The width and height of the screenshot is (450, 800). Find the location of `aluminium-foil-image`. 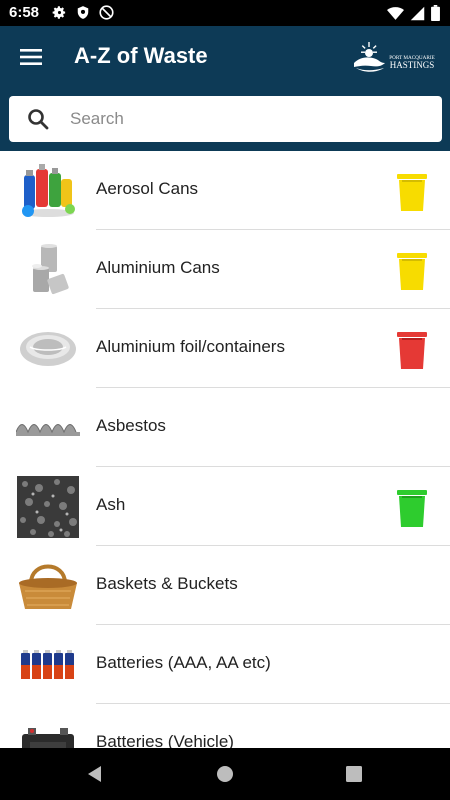

aluminium-foil-image is located at coordinates (48, 348).